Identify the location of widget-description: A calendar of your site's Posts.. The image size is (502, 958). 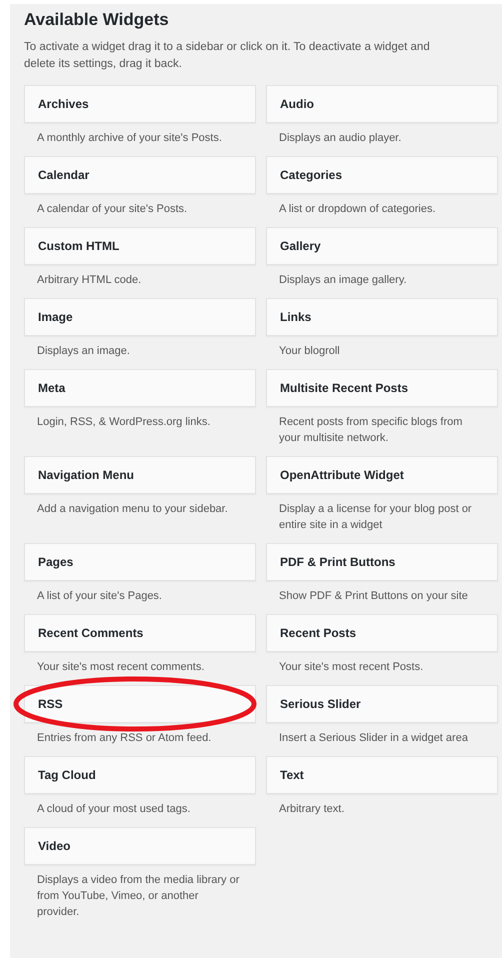
(112, 209).